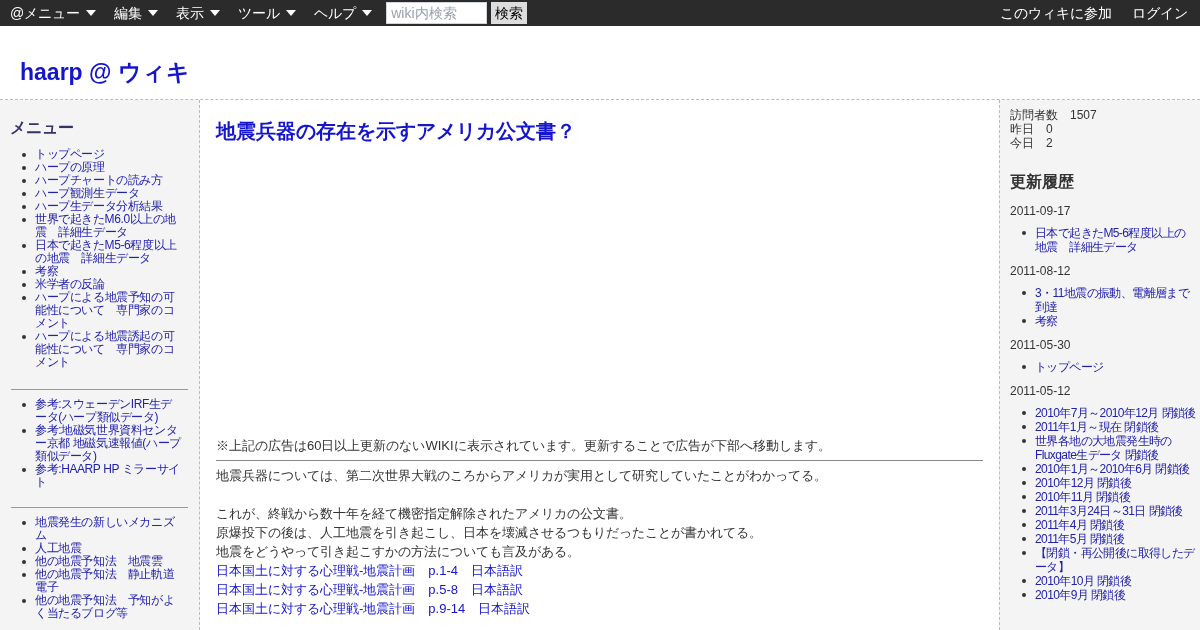 The height and width of the screenshot is (630, 1200). What do you see at coordinates (1080, 539) in the screenshot?
I see `history-link: 2011年5月 閉鎖後` at bounding box center [1080, 539].